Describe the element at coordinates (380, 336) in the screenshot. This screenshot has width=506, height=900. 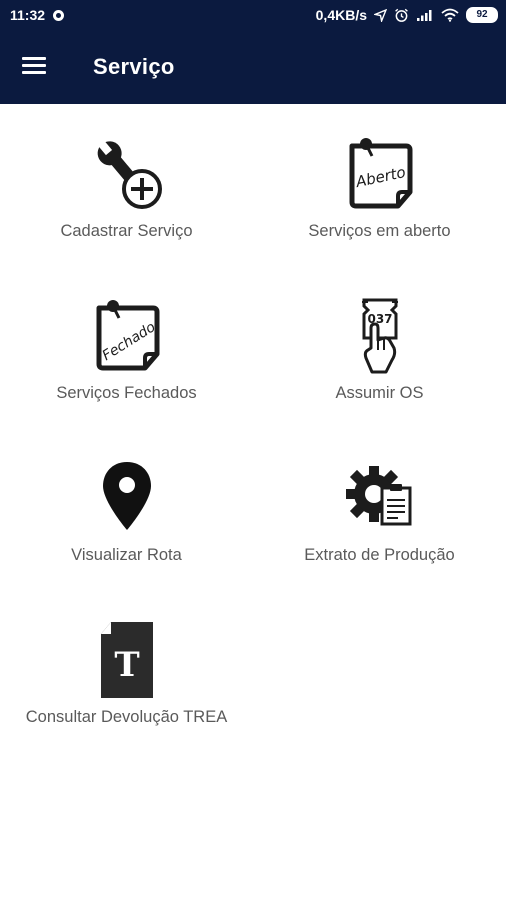
I see `ticket-hand-icon: 037` at that location.